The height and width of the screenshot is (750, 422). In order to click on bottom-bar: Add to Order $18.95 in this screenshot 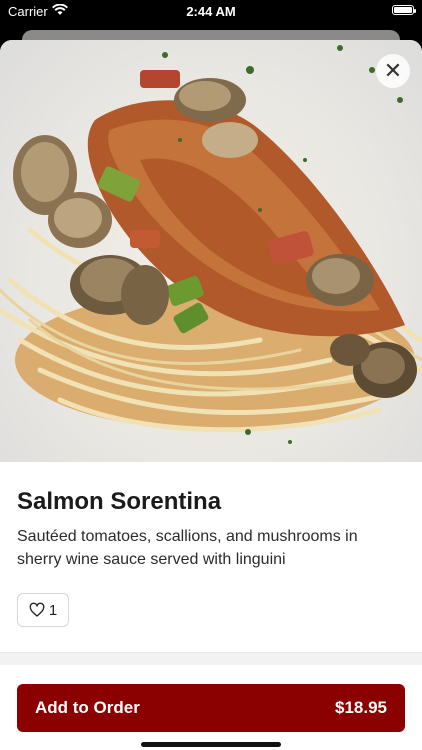, I will do `click(211, 707)`.